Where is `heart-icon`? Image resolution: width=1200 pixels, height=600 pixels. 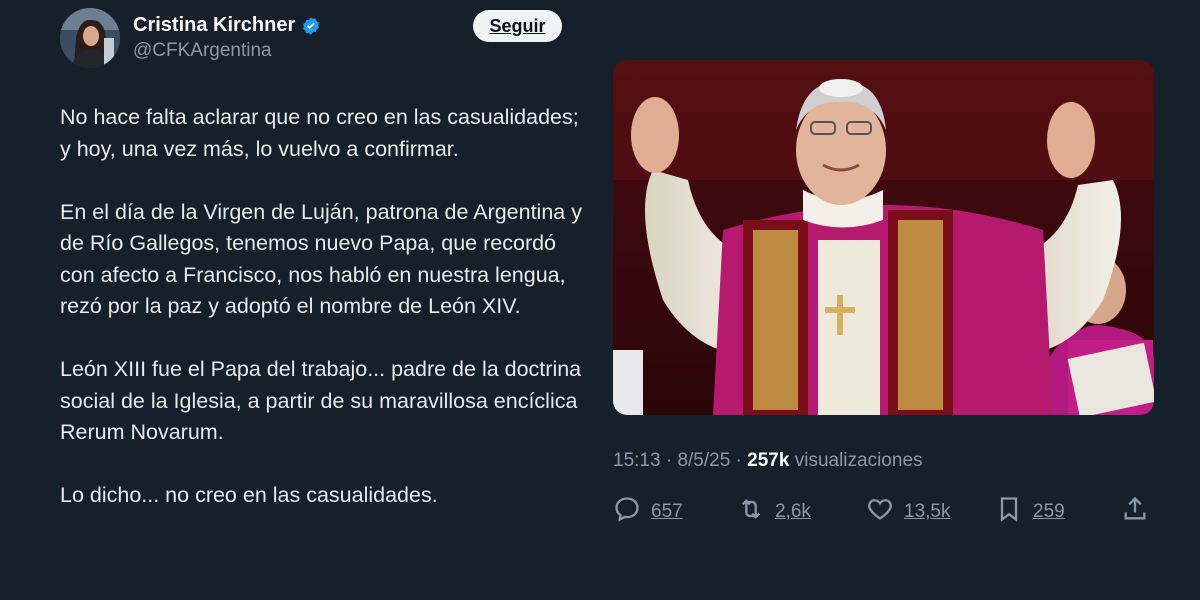
heart-icon is located at coordinates (880, 512).